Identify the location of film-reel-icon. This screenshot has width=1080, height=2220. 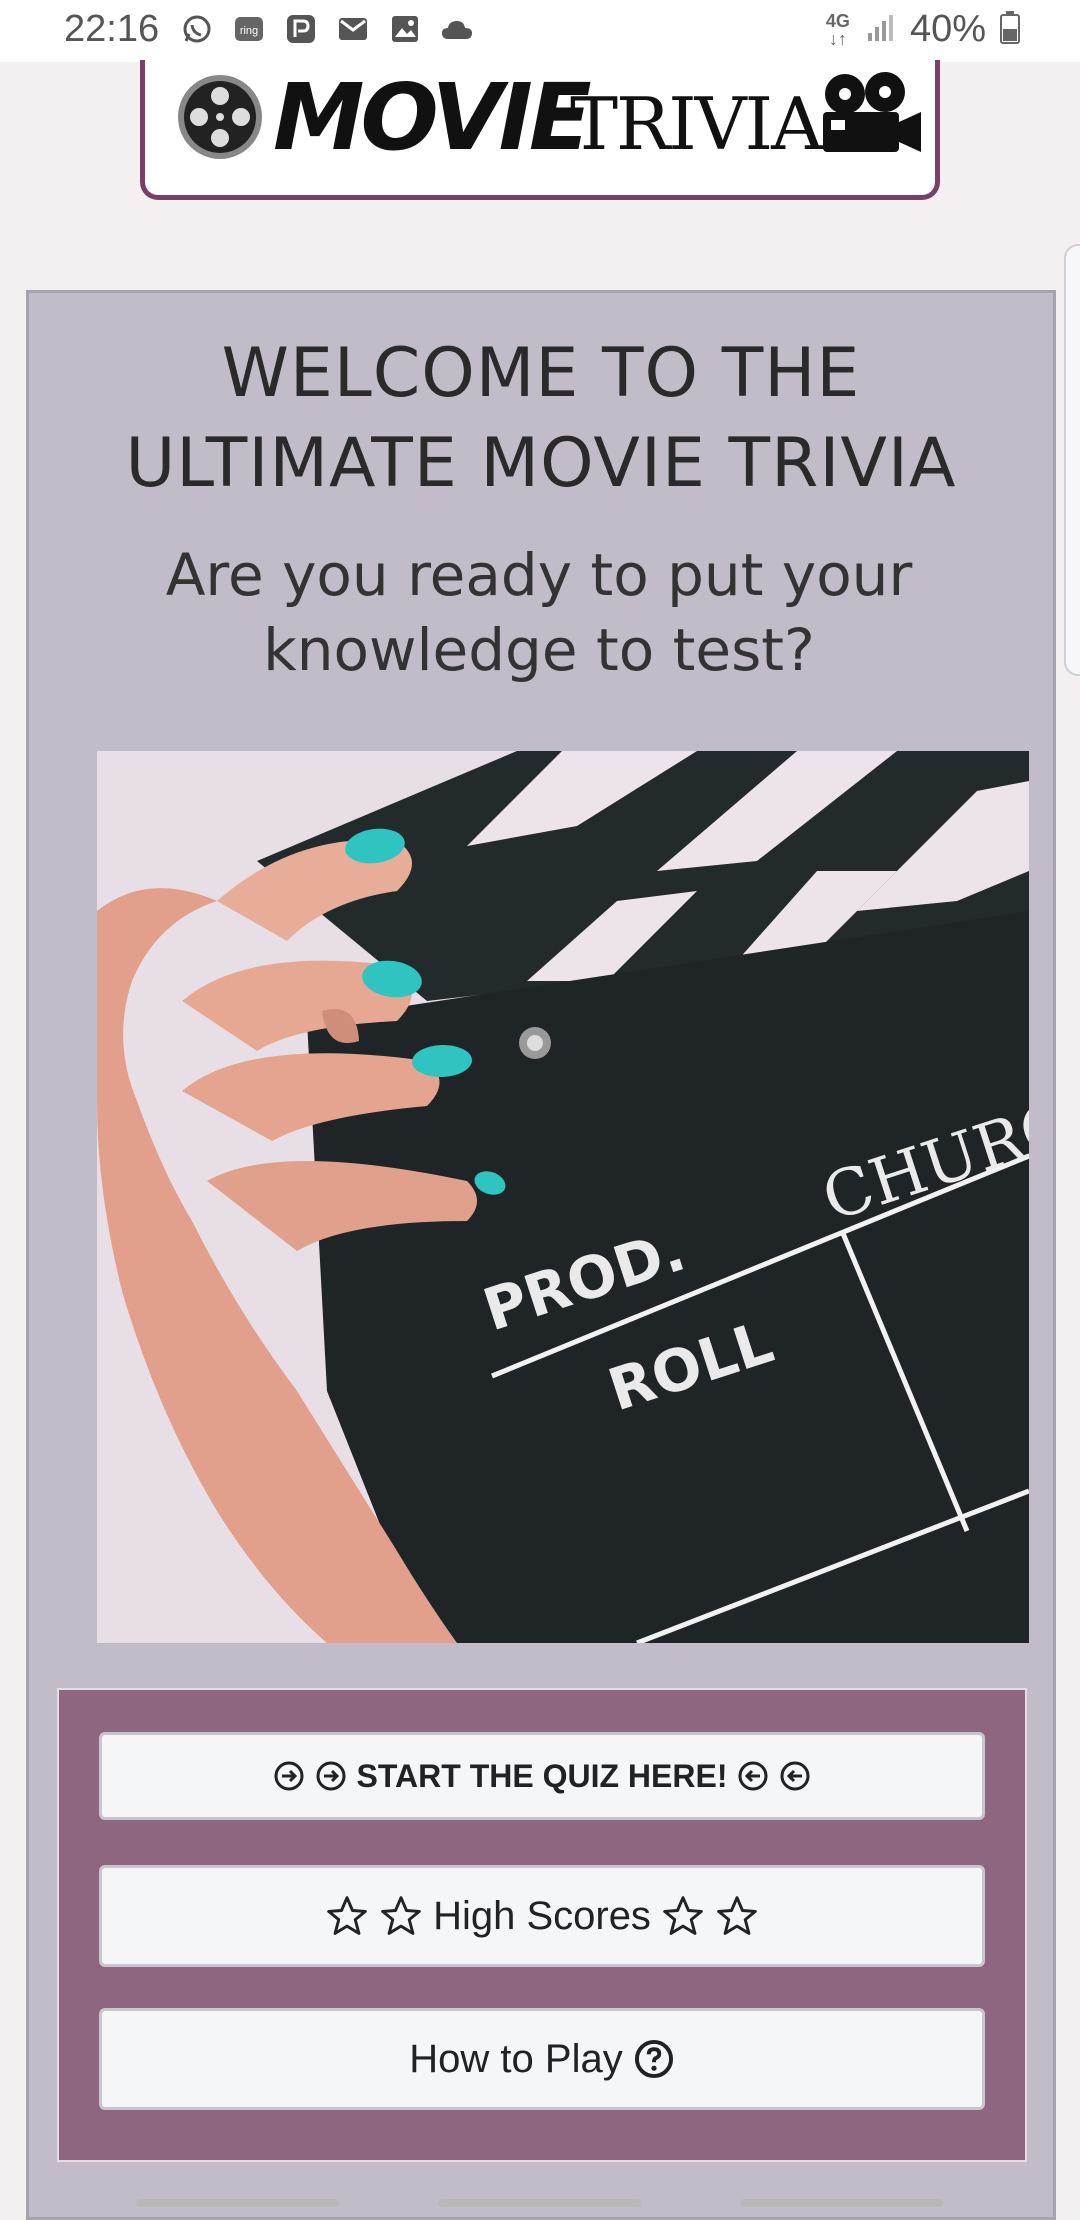
(220, 119).